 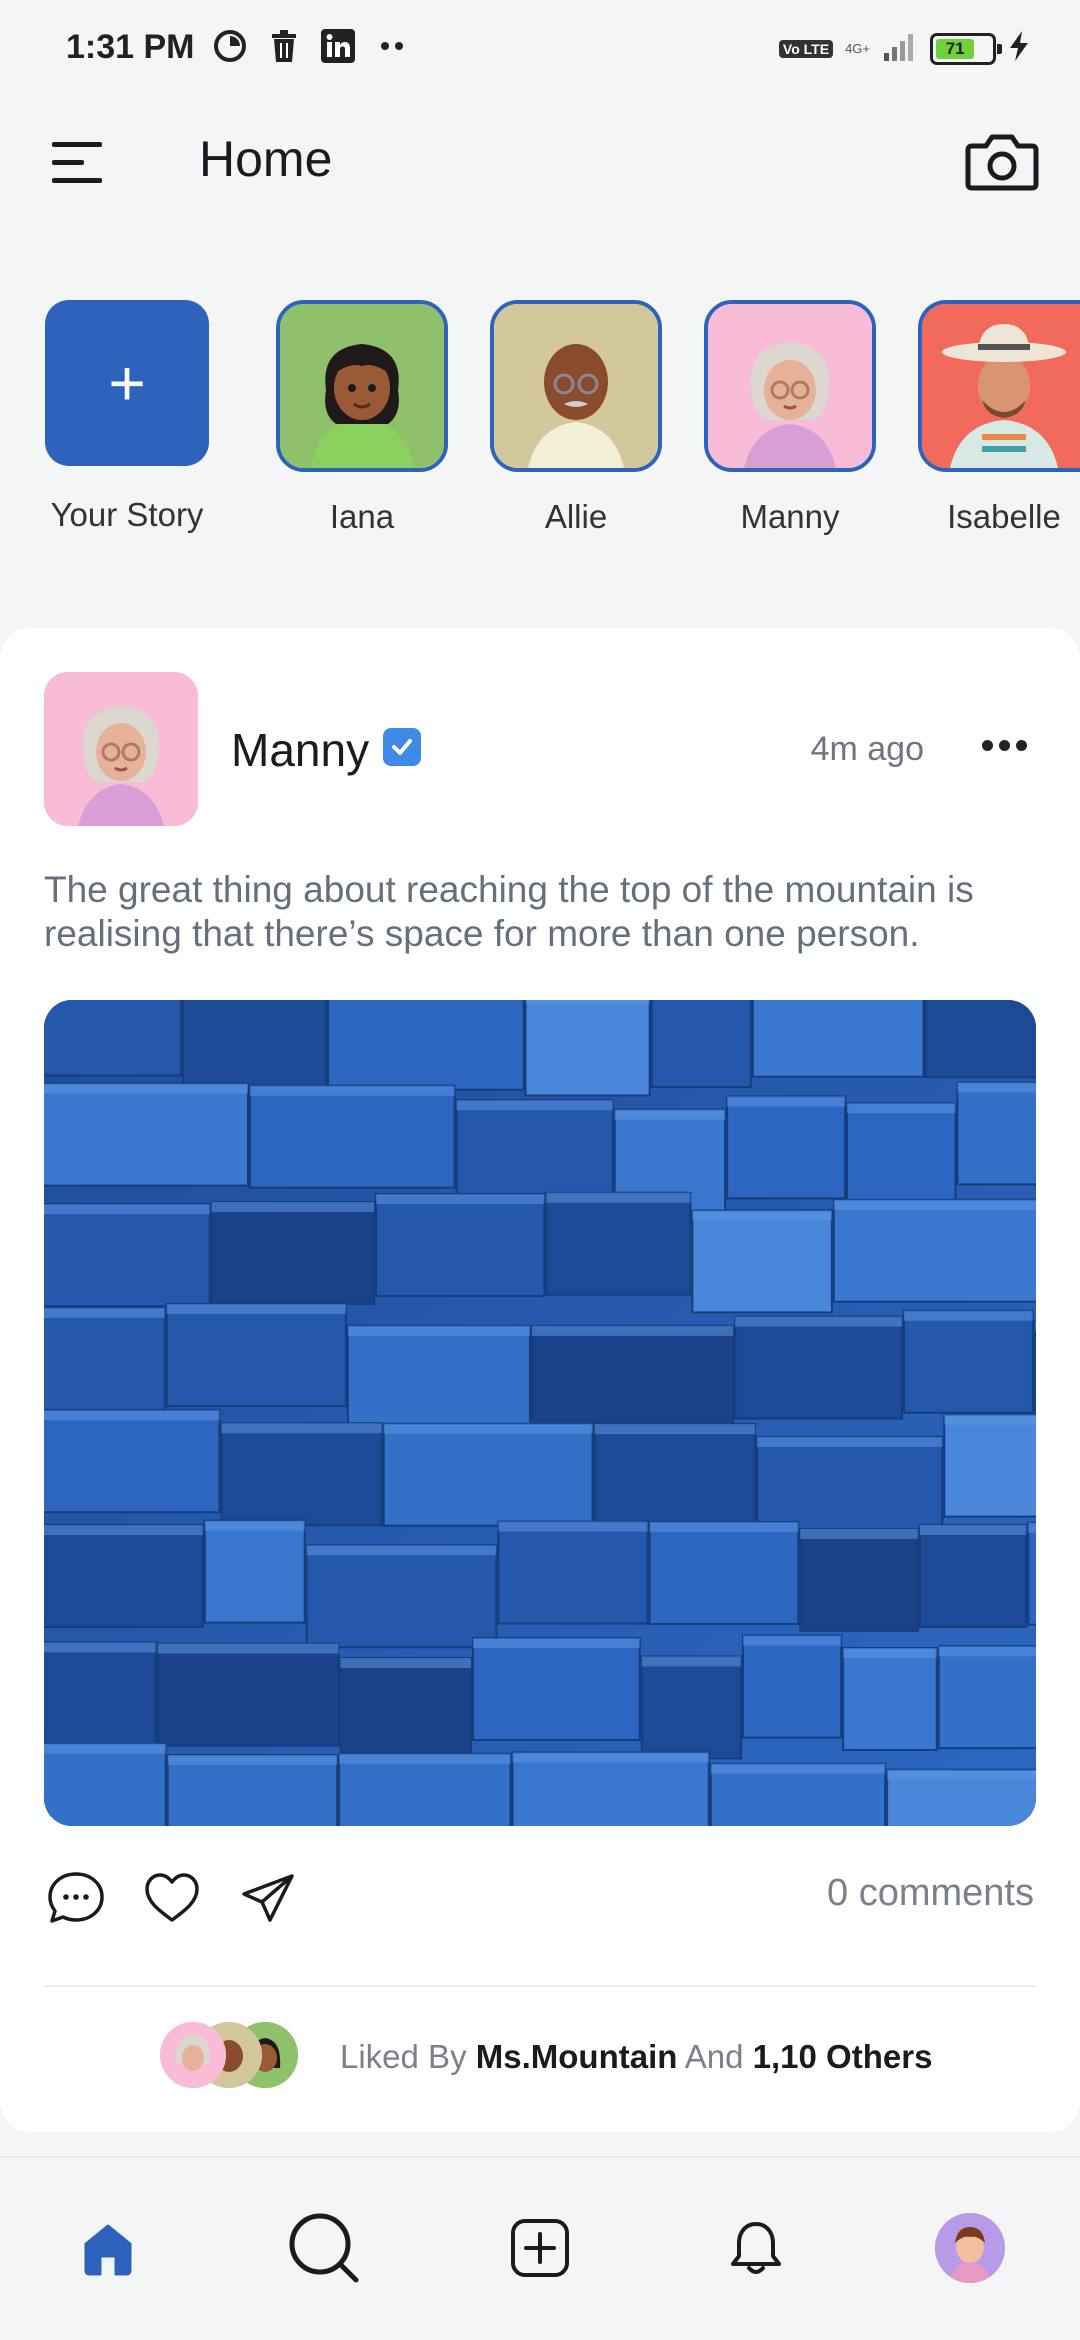 I want to click on comment-icon, so click(x=76, y=1897).